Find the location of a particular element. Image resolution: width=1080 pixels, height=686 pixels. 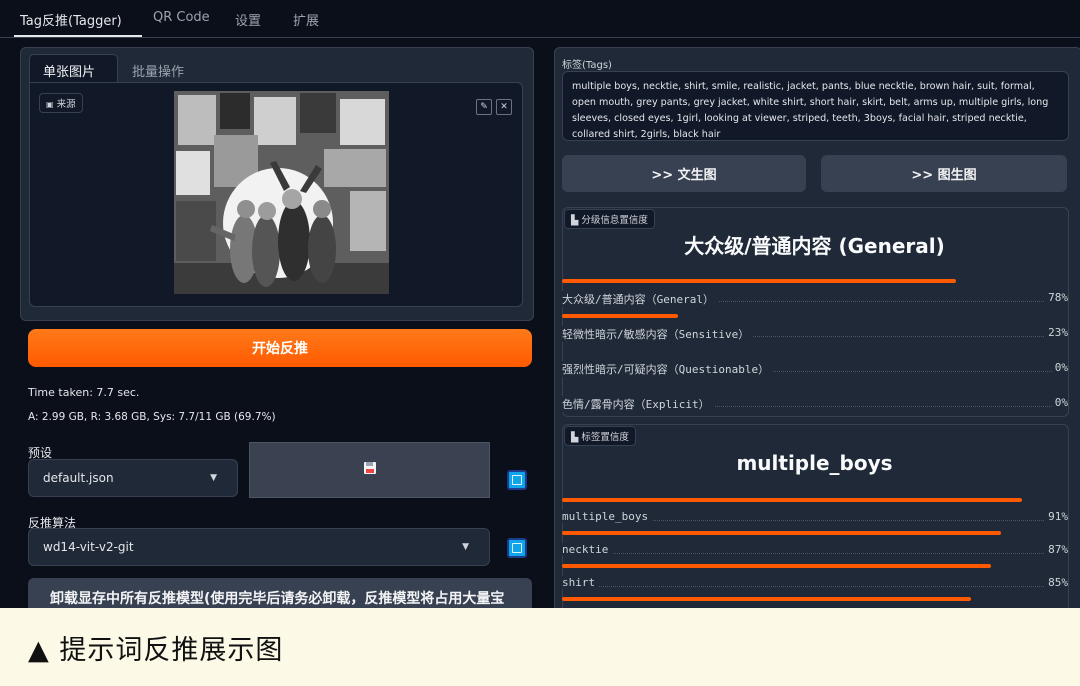

tag-confidence-row: necktie 87% is located at coordinates (815, 551).